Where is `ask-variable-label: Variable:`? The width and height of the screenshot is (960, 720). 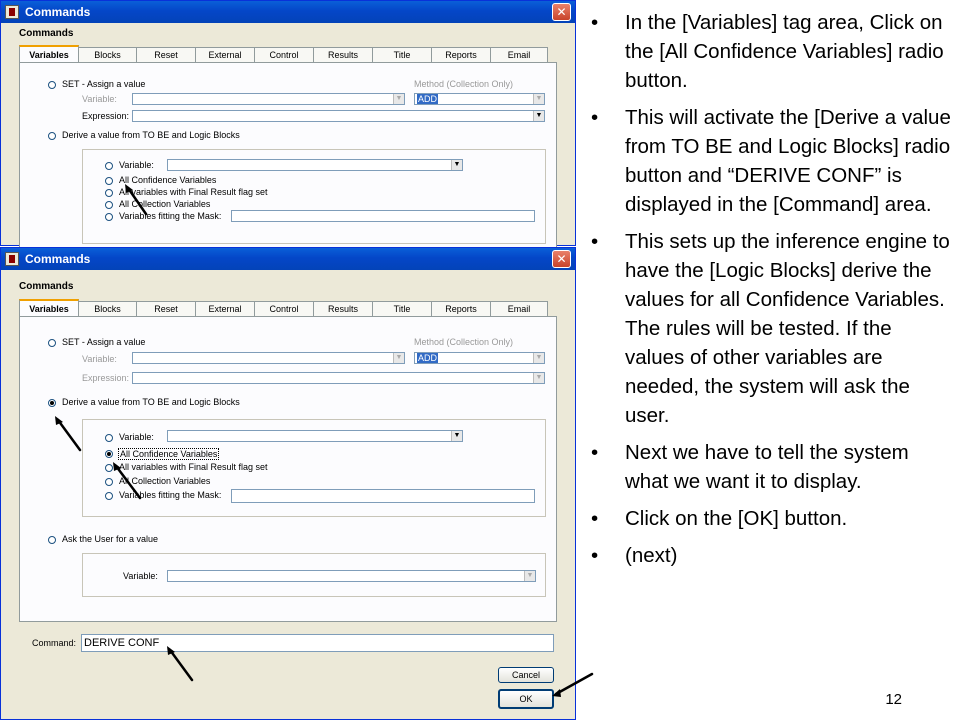
ask-variable-label: Variable: is located at coordinates (140, 576).